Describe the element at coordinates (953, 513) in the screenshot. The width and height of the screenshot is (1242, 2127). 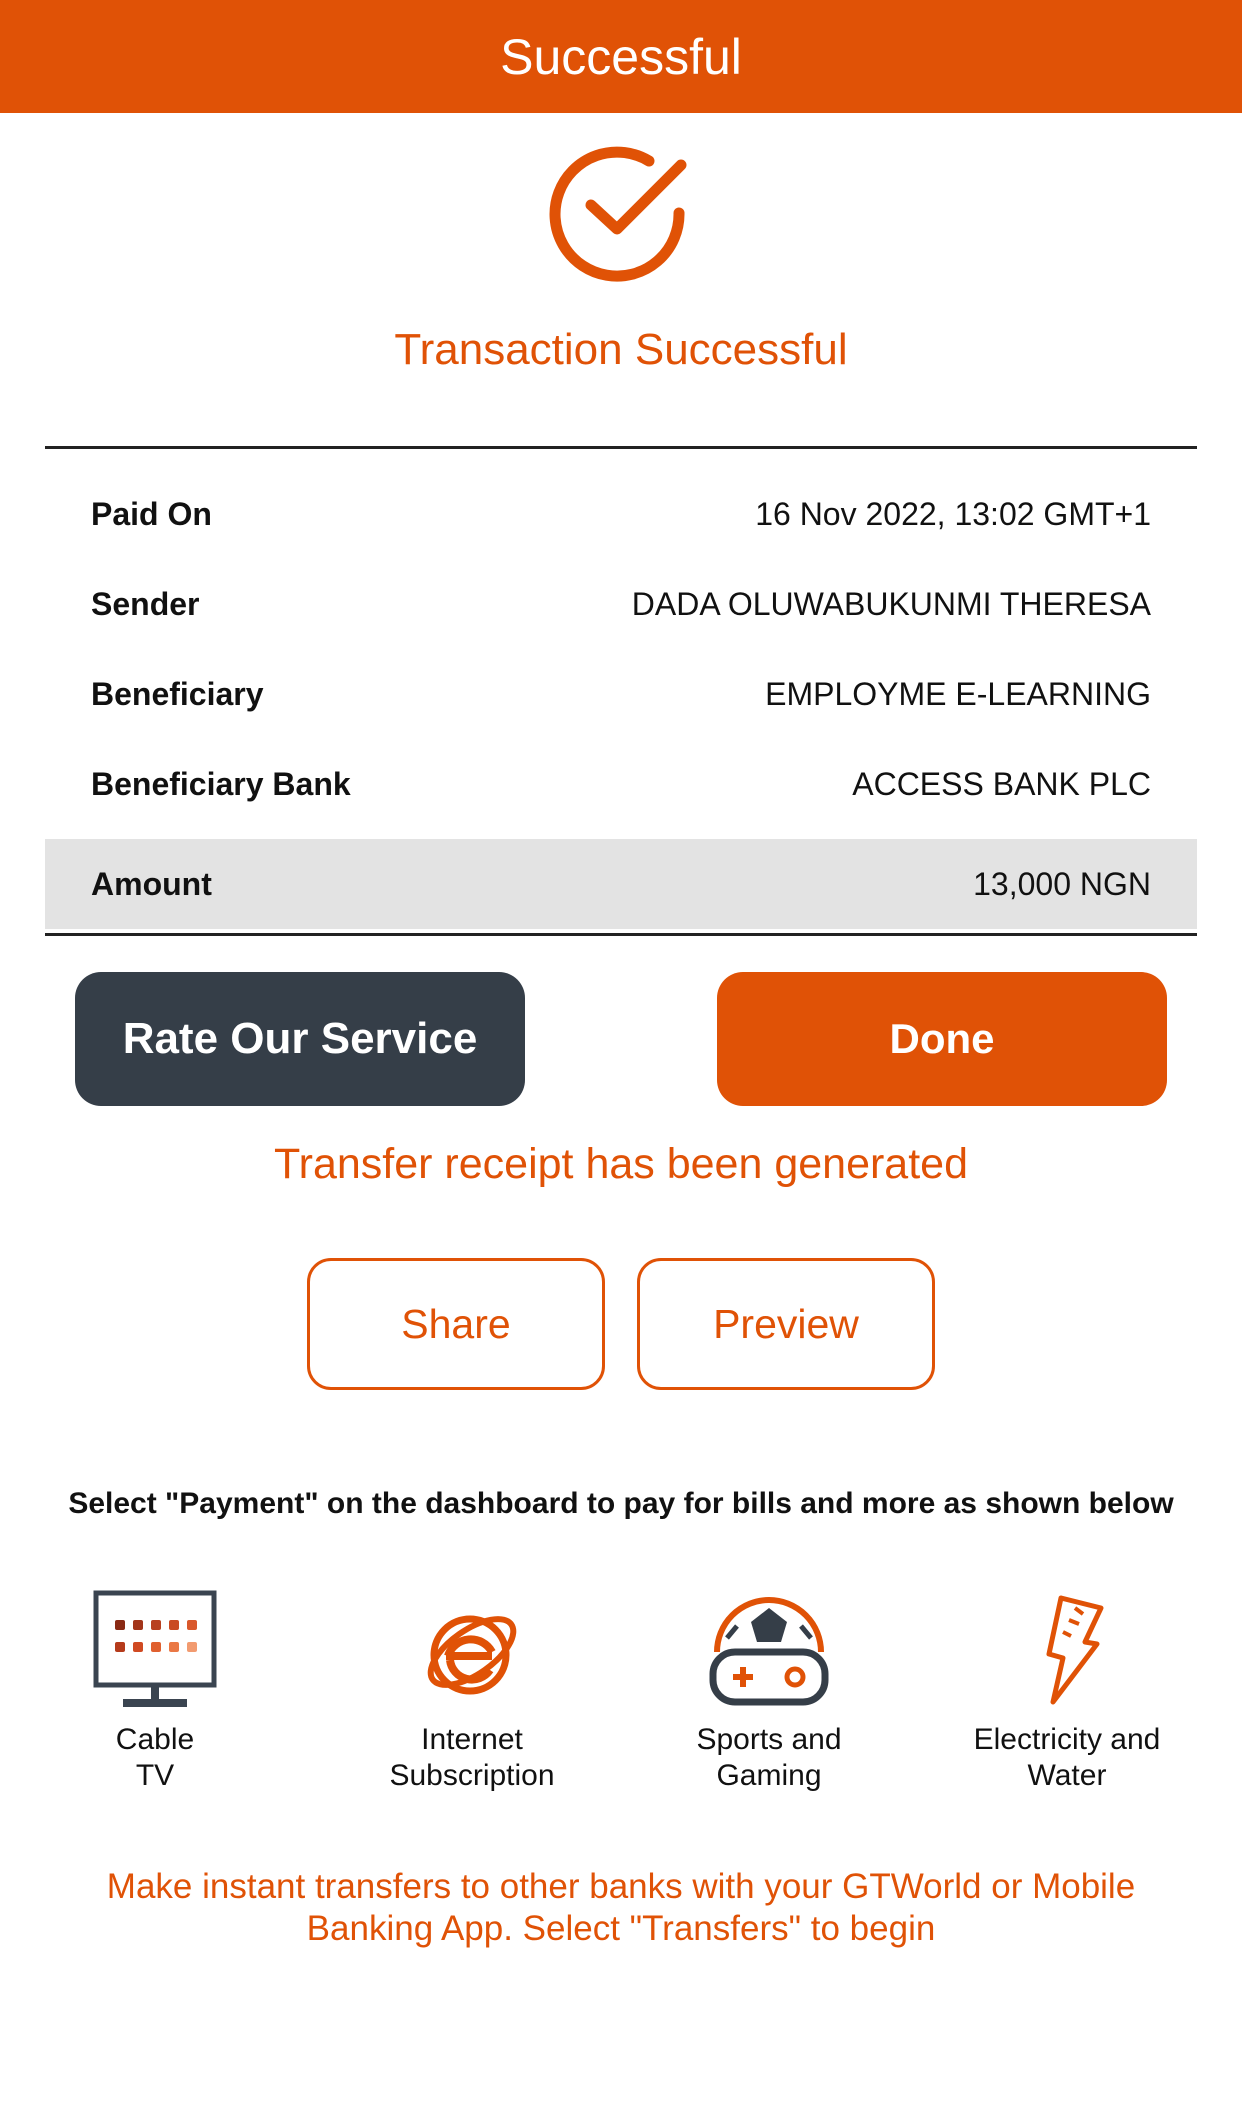
I see `detail-value: 16 Nov 2022, 13:02 GMT+1` at that location.